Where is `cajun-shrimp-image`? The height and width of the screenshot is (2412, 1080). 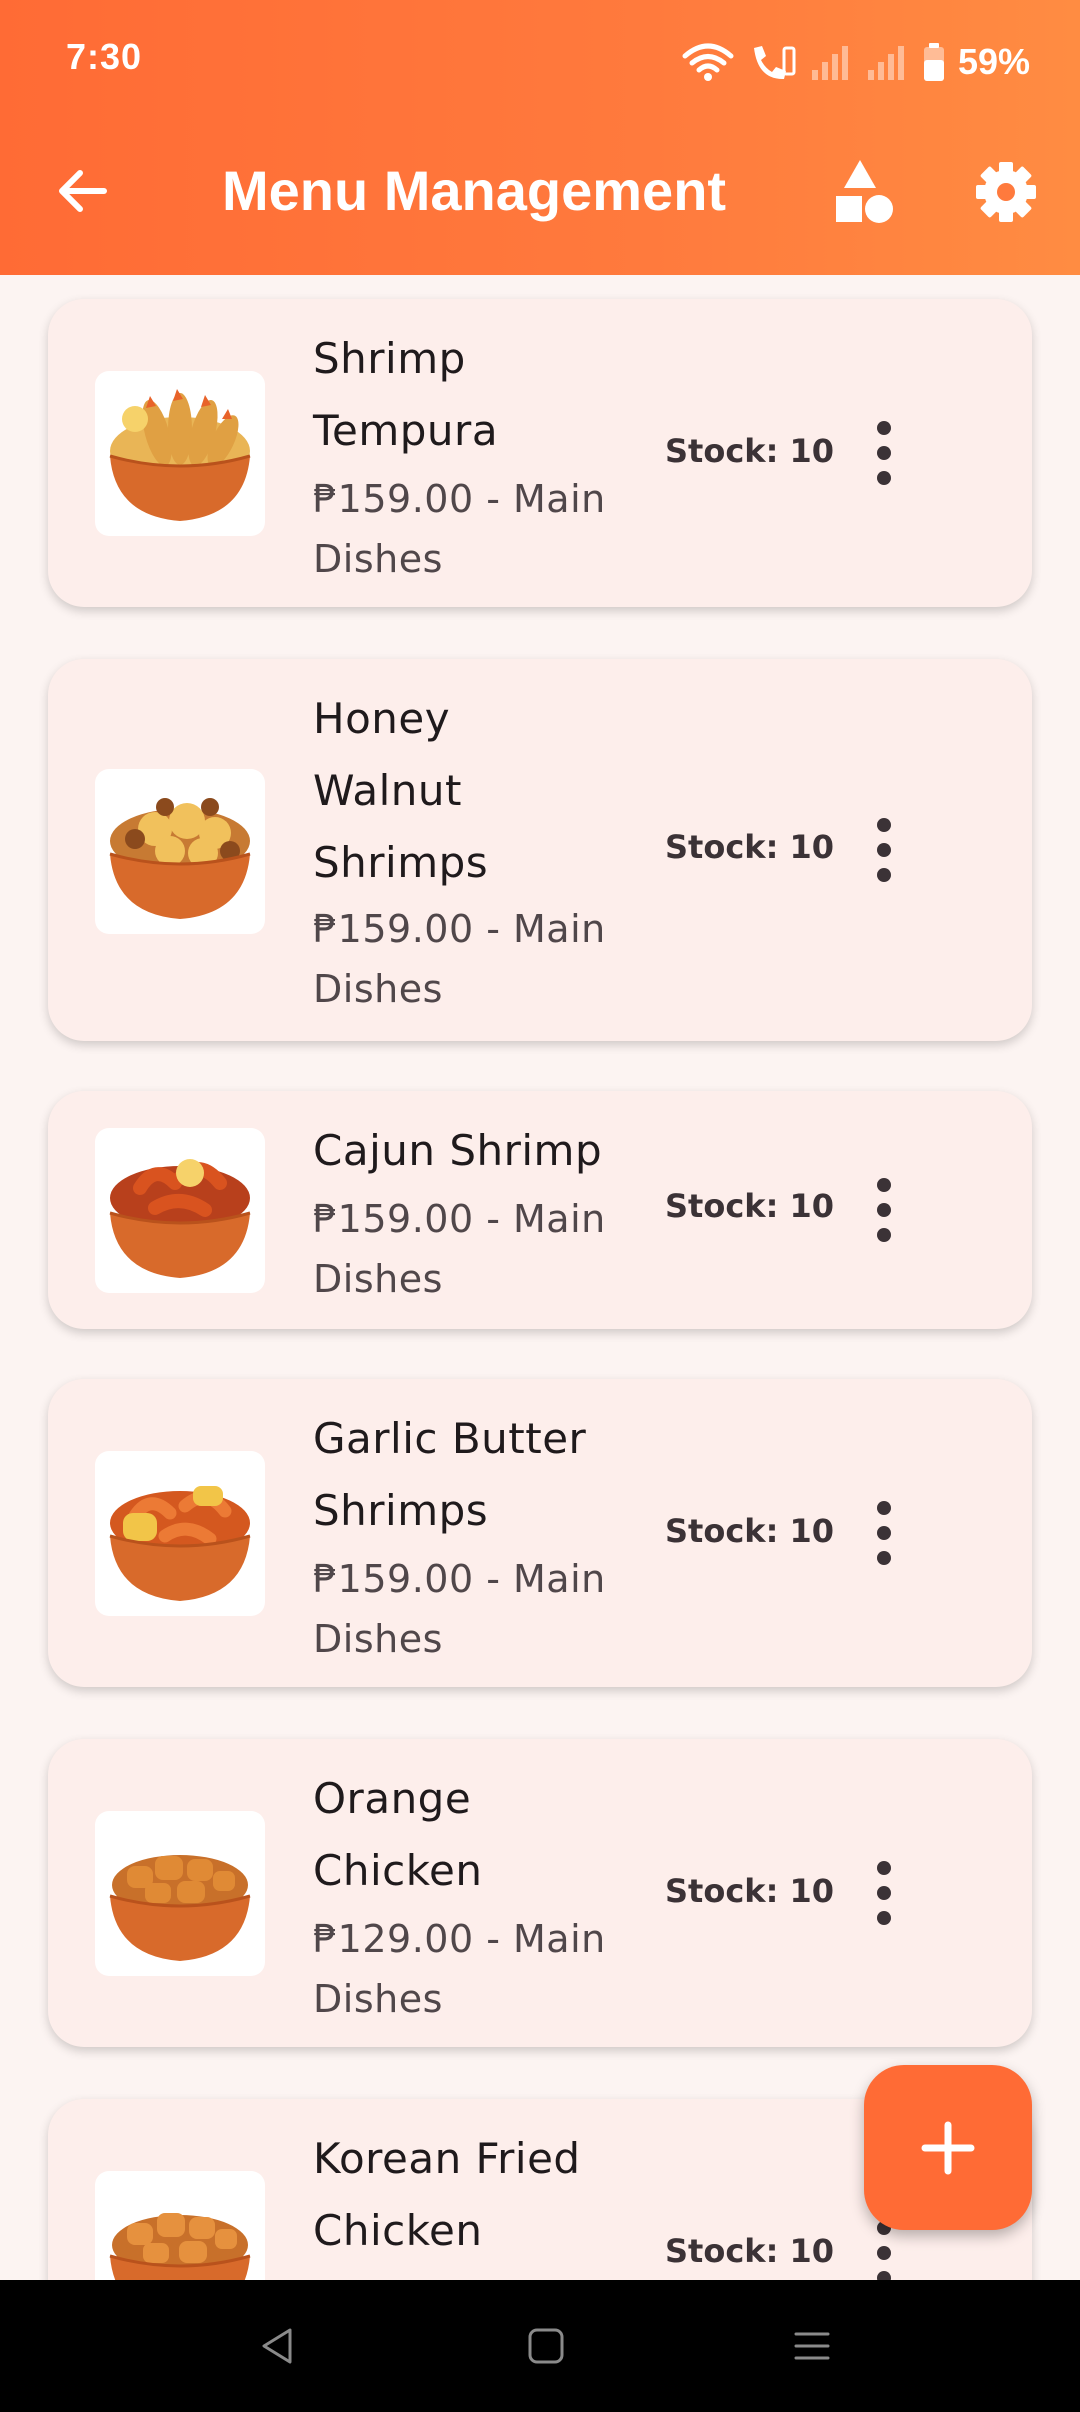 cajun-shrimp-image is located at coordinates (180, 1210).